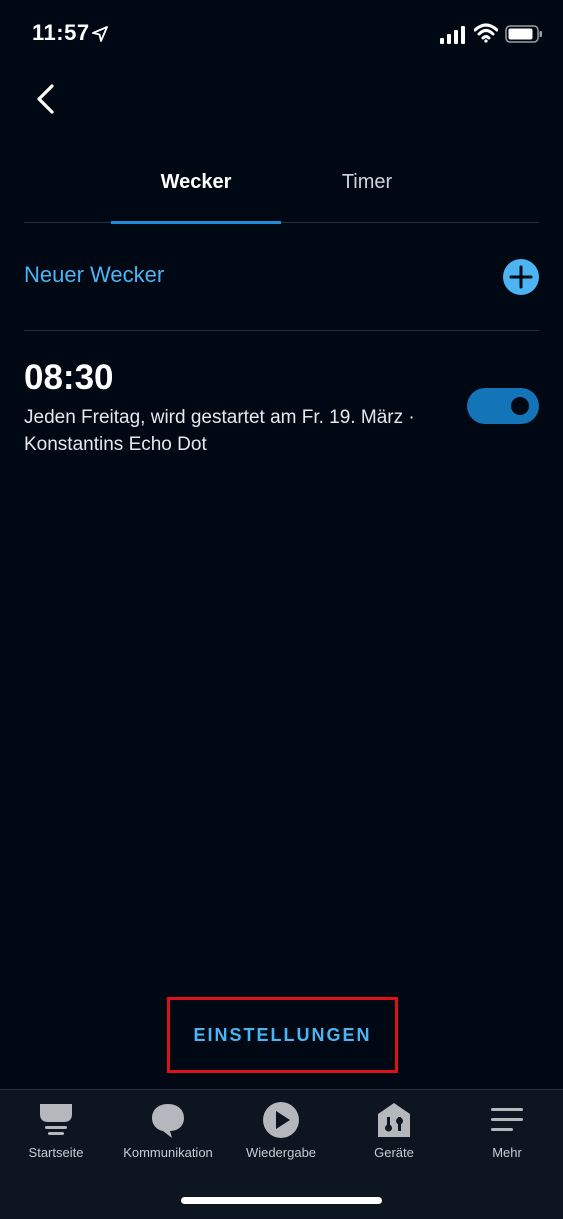 The image size is (563, 1219). What do you see at coordinates (281, 276) in the screenshot?
I see `new-alarm-row: Neuer Wecker` at bounding box center [281, 276].